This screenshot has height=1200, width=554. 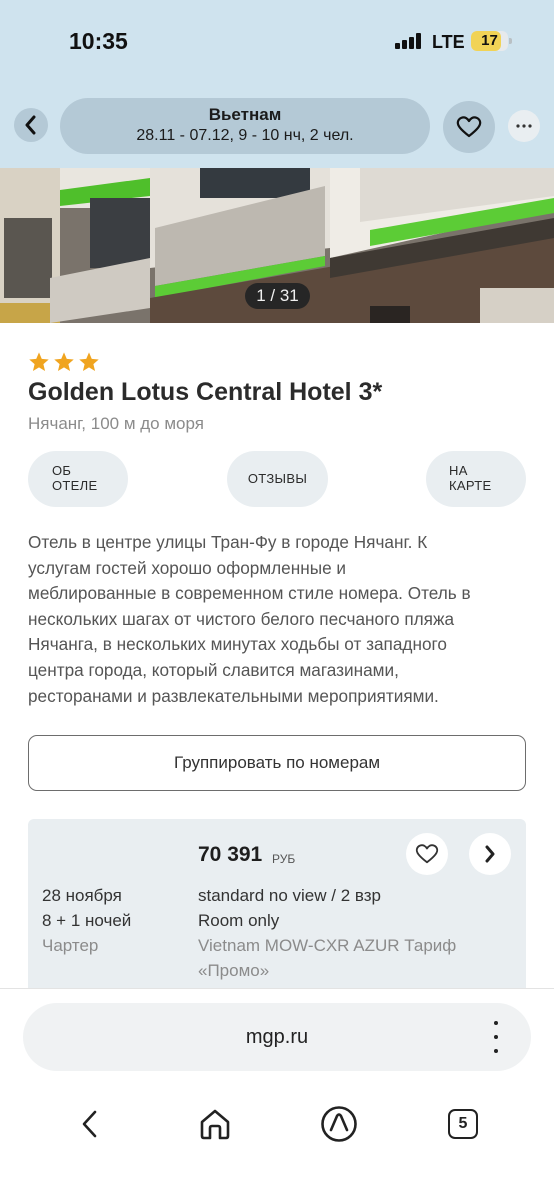 I want to click on address-bar: mgp.ru, so click(x=277, y=1037).